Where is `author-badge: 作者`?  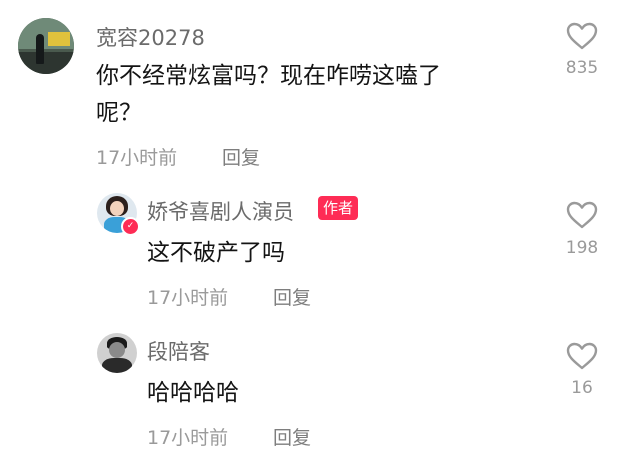 author-badge: 作者 is located at coordinates (338, 208).